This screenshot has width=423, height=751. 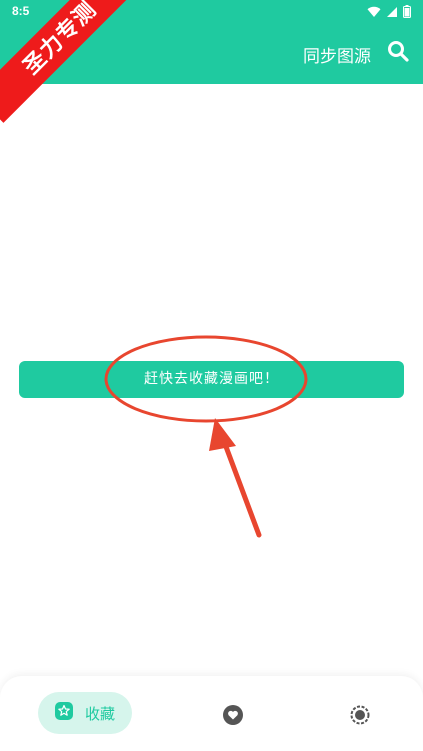 What do you see at coordinates (360, 715) in the screenshot?
I see `gear-icon` at bounding box center [360, 715].